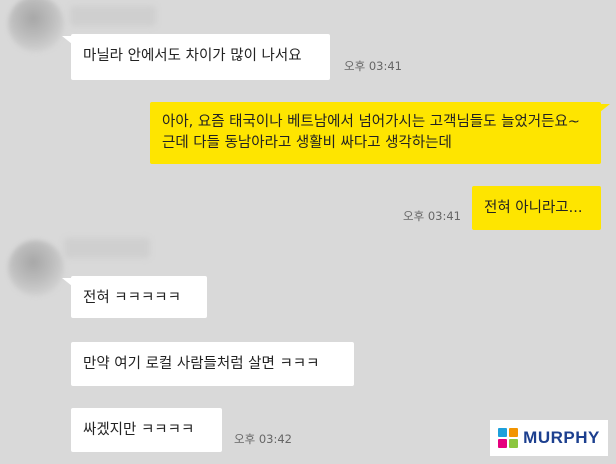 This screenshot has height=464, width=616. I want to click on message-text: 만약 여기 로컬 사람들처럼 살면 ㅋㅋㅋ, so click(201, 364).